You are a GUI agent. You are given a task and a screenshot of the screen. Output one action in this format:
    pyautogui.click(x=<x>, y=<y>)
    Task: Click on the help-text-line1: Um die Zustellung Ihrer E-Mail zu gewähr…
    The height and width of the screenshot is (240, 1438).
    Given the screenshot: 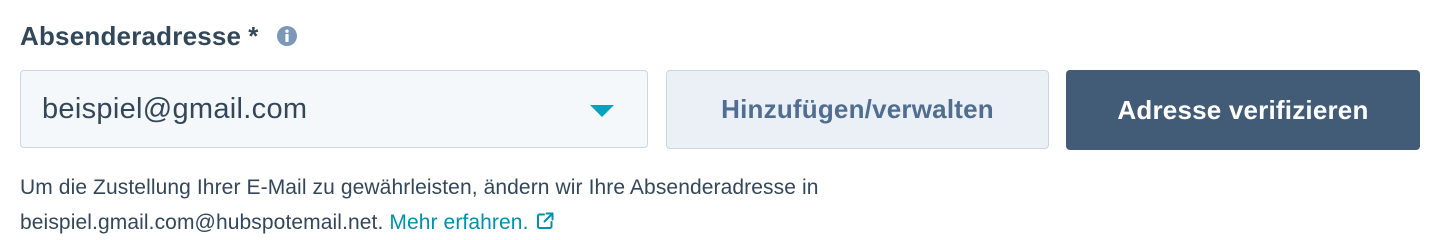 What is the action you would take?
    pyautogui.click(x=419, y=187)
    